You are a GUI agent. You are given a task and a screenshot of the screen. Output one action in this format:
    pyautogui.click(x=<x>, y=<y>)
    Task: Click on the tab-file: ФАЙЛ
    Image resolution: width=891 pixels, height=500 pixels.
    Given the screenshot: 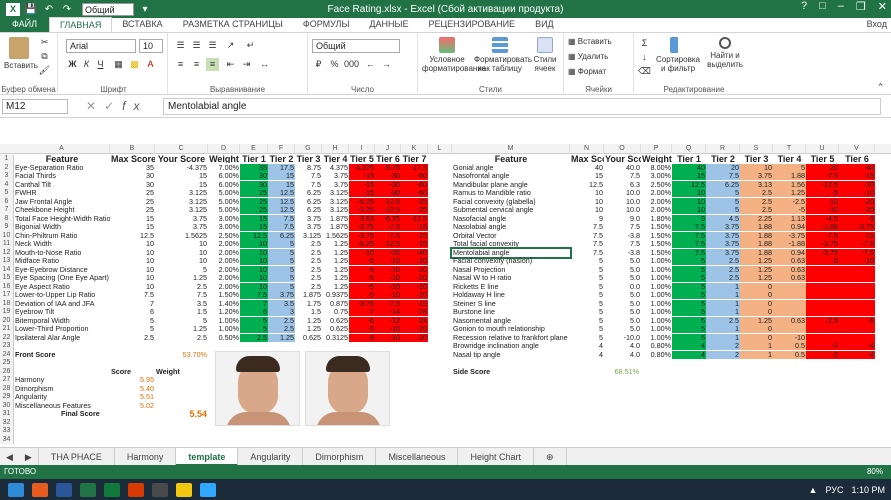 What is the action you would take?
    pyautogui.click(x=25, y=24)
    